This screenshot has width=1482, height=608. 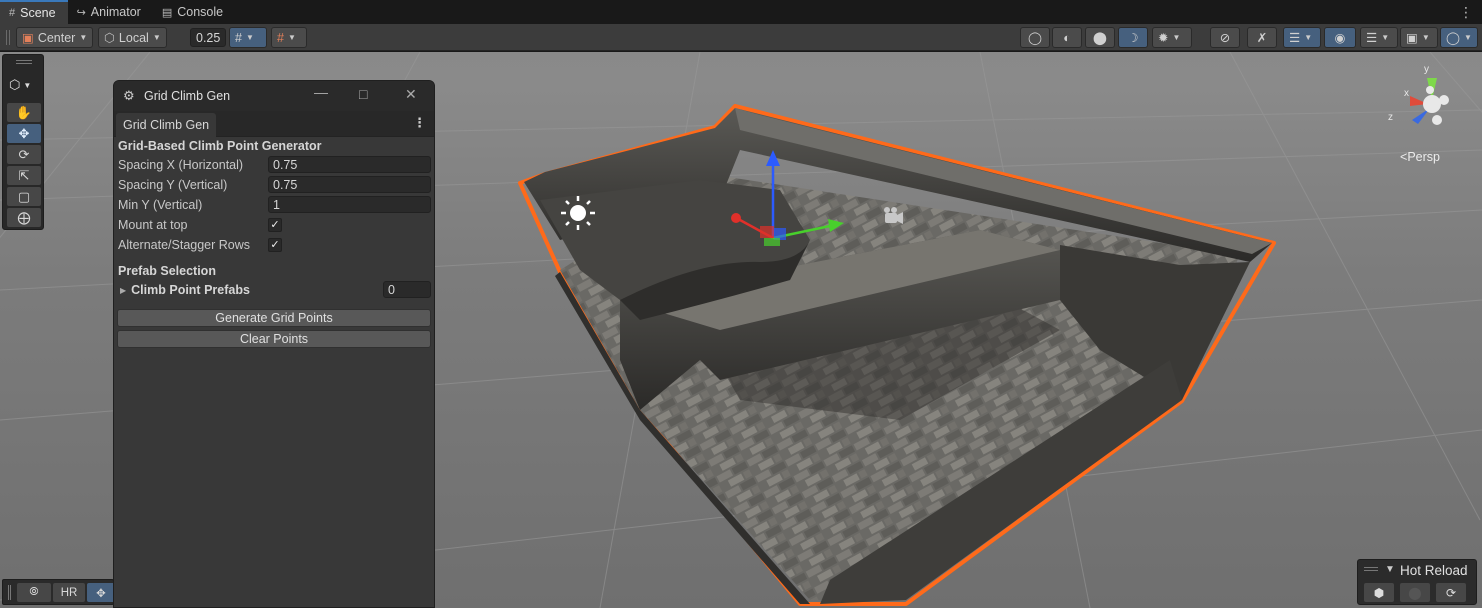 I want to click on mount-at-top-label: Mount at top, so click(x=153, y=225).